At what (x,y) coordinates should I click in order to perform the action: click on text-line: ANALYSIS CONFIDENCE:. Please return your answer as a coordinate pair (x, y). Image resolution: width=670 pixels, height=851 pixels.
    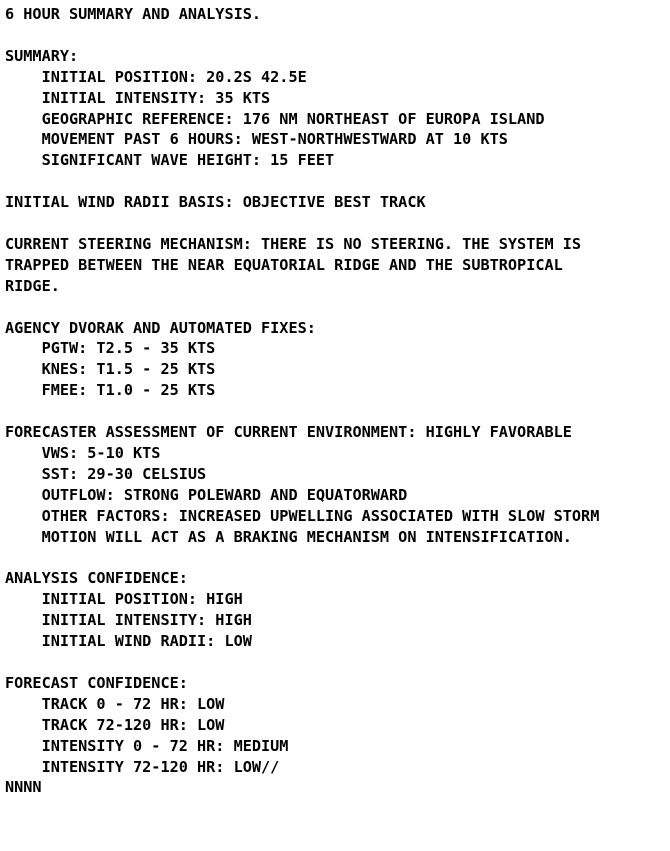
    Looking at the image, I should click on (96, 578).